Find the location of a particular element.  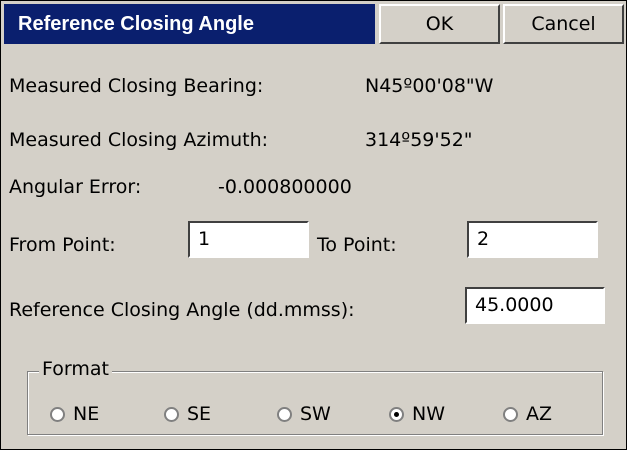

to-point-label: To Point: is located at coordinates (357, 245).